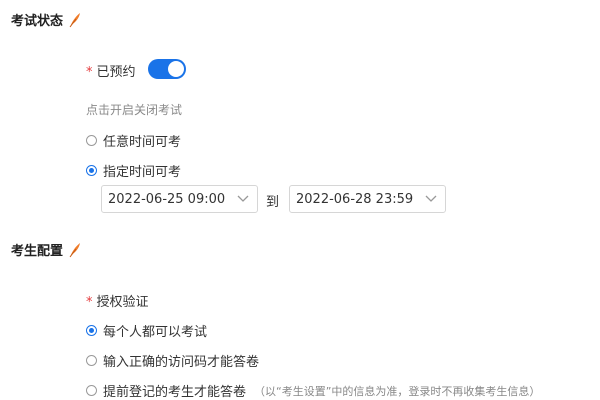 Image resolution: width=600 pixels, height=400 pixels. I want to click on toggle-knob, so click(176, 69).